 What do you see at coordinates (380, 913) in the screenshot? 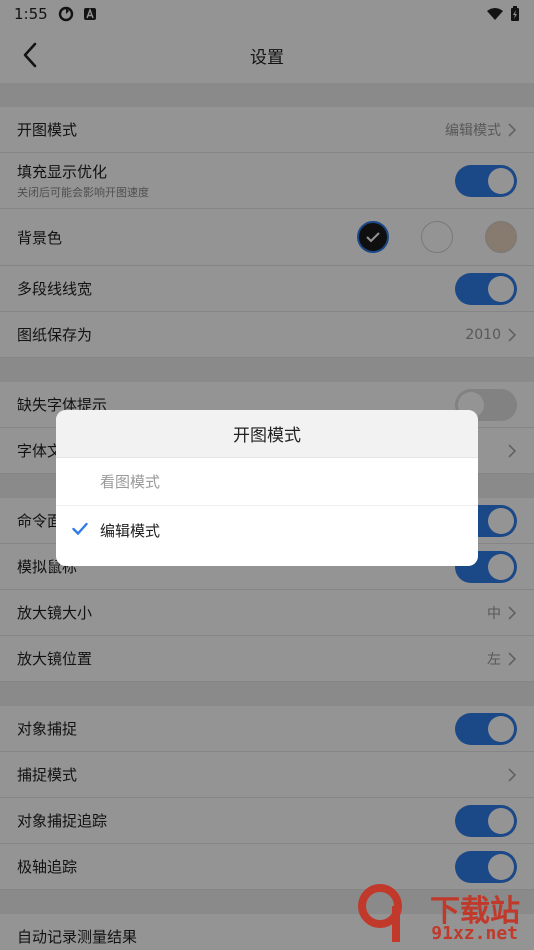
I see `watermark-logo-icon` at bounding box center [380, 913].